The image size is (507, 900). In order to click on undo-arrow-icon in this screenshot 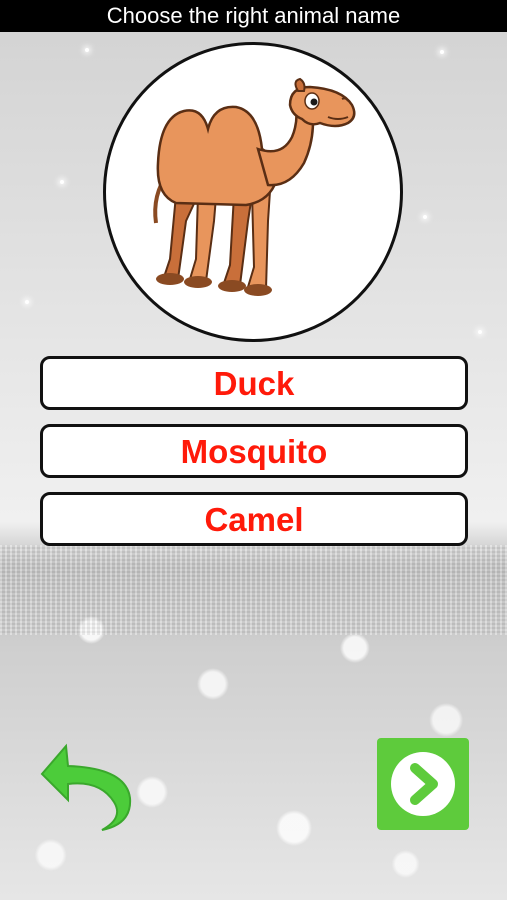, I will do `click(86, 787)`.